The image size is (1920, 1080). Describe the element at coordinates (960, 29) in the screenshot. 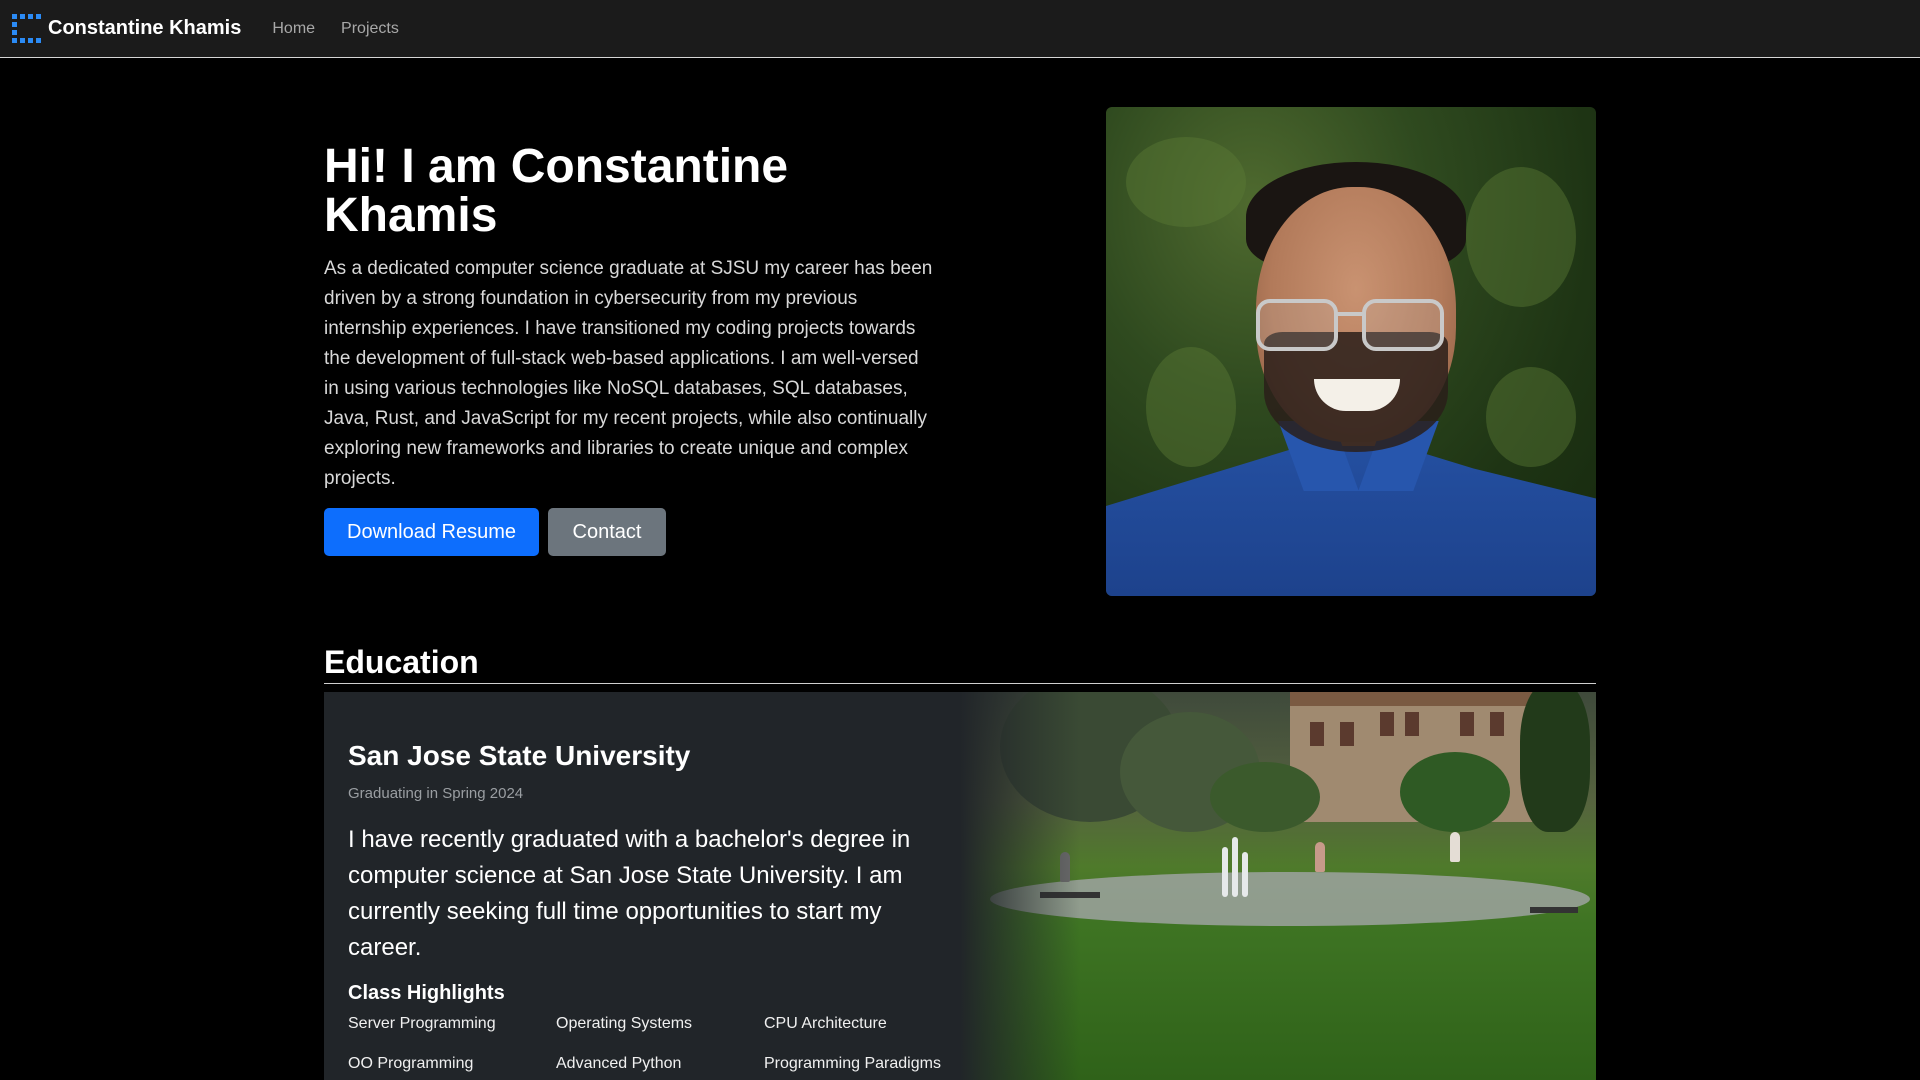

I see `navbar: Constantine Khamis Home Projects` at that location.